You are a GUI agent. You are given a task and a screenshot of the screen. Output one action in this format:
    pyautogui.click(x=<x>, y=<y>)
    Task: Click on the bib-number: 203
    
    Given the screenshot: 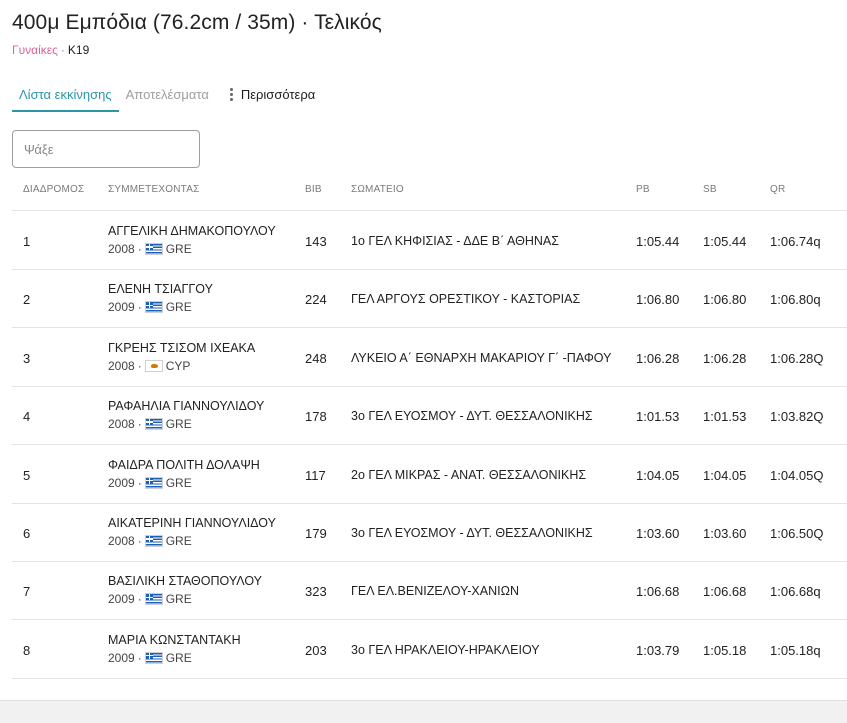 What is the action you would take?
    pyautogui.click(x=316, y=650)
    